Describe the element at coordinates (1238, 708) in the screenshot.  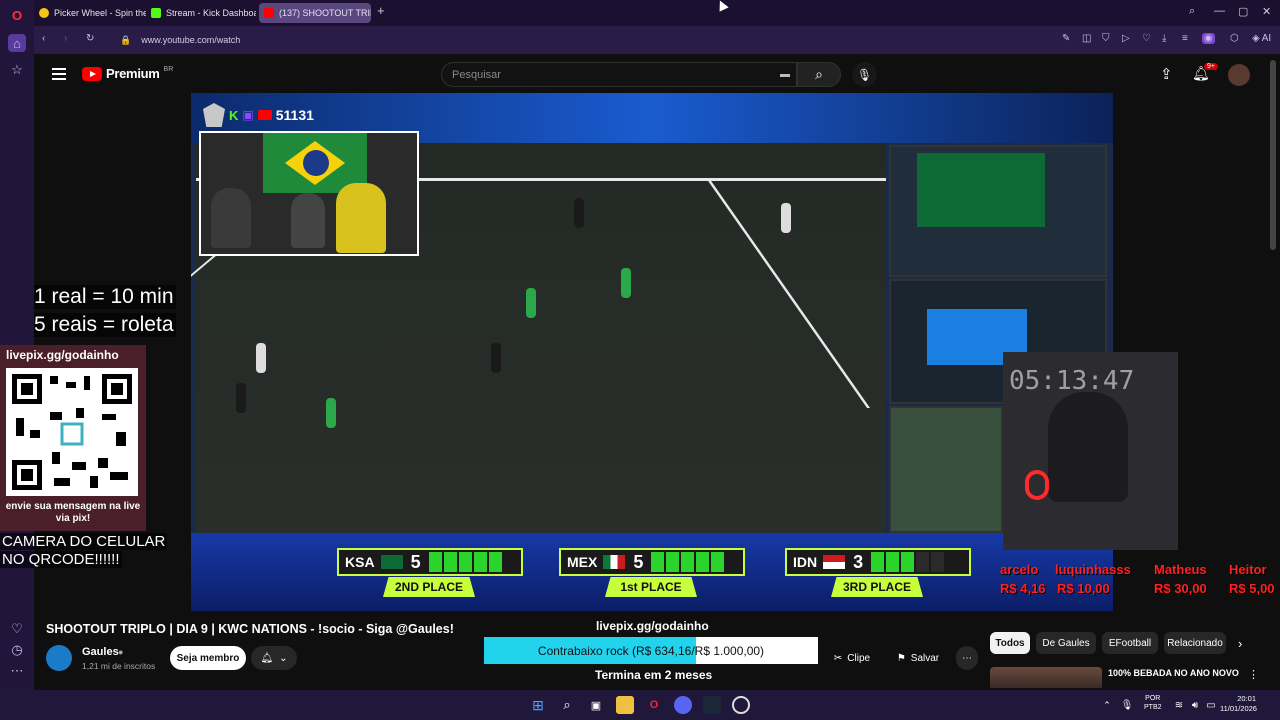
I see `clock-date: 11/01/2026` at that location.